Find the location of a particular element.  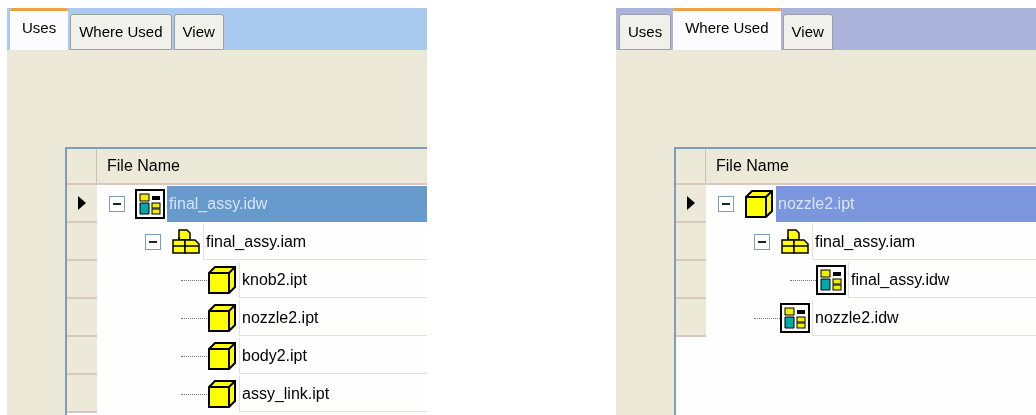

file-name: body2.ipt is located at coordinates (333, 356).